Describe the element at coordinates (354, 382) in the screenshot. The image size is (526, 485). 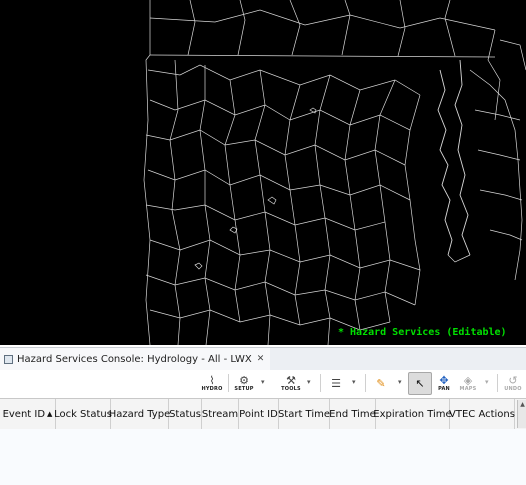
I see `product-dropdown-chevron-down-icon: ▾` at that location.